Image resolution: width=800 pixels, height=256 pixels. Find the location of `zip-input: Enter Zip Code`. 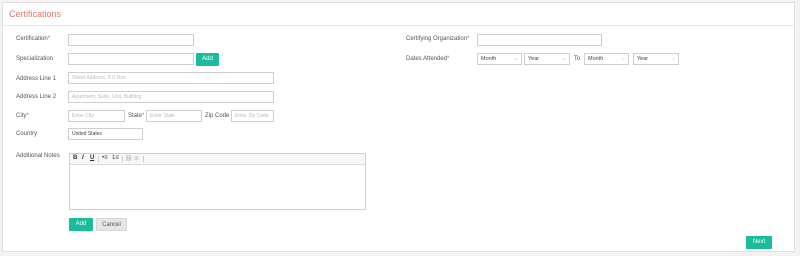

zip-input: Enter Zip Code is located at coordinates (252, 116).